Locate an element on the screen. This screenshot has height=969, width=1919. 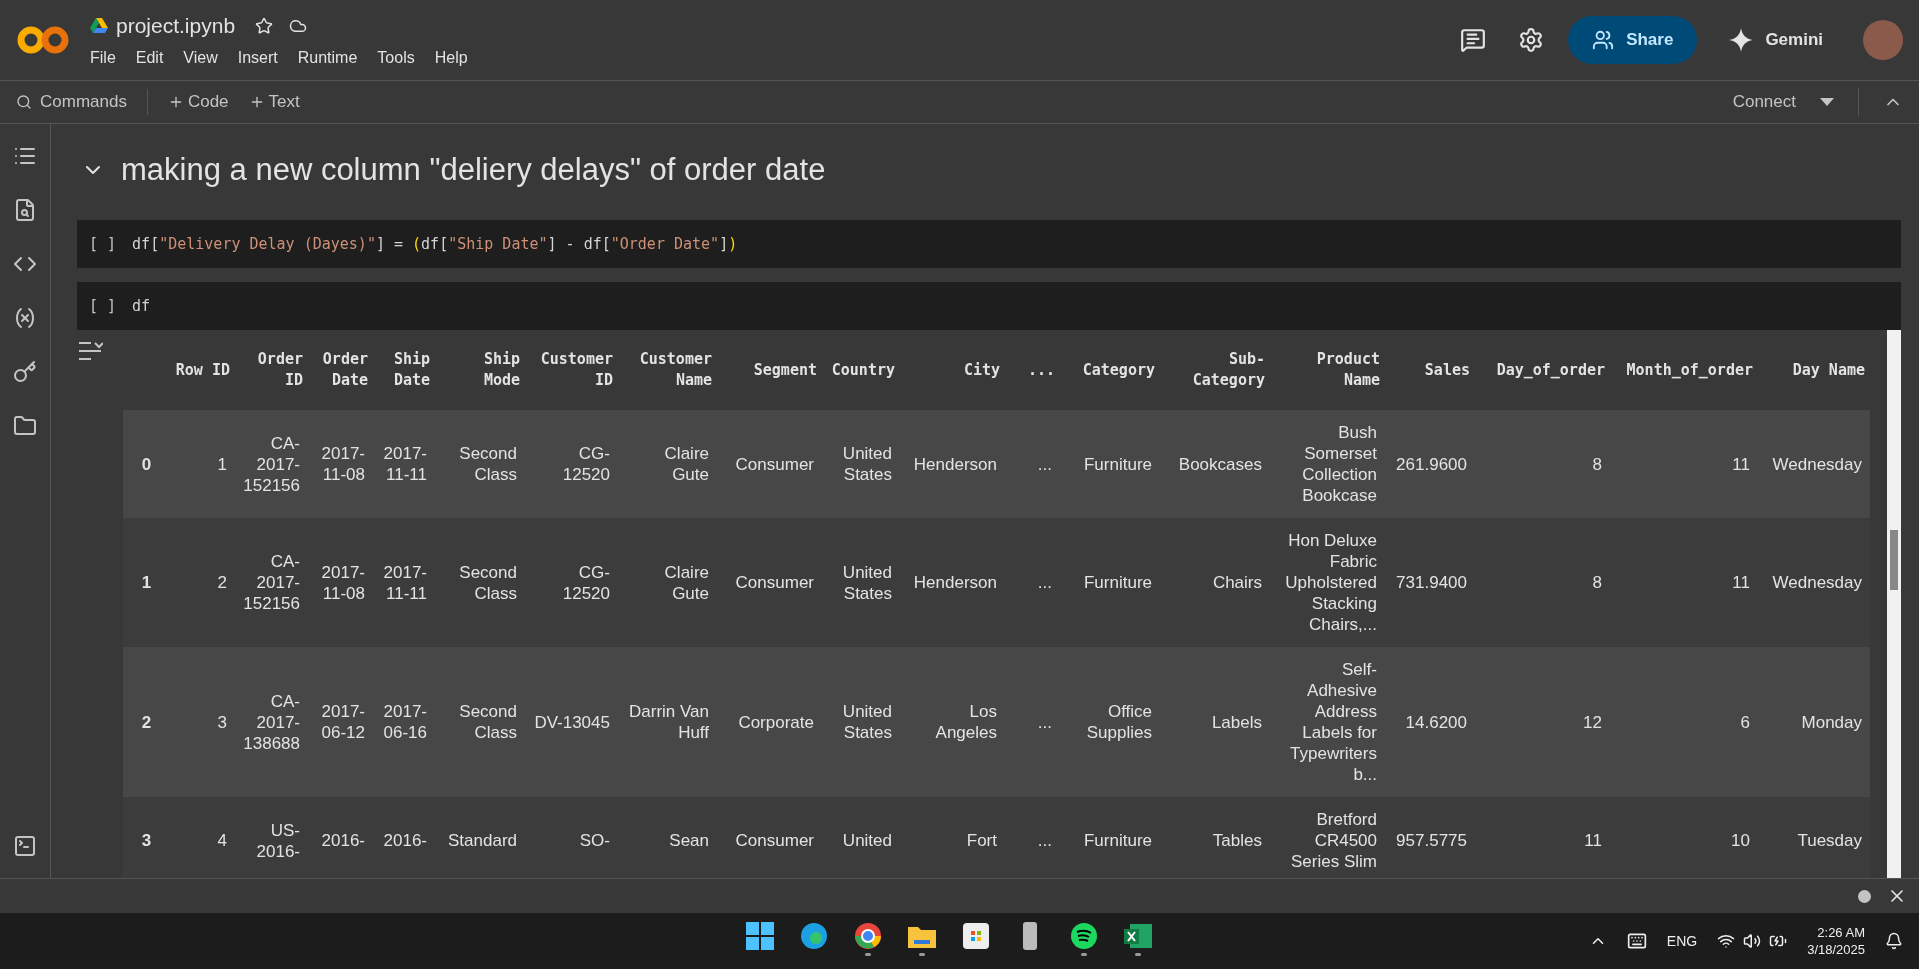
table-cell: Claire Gute is located at coordinates (686, 464).